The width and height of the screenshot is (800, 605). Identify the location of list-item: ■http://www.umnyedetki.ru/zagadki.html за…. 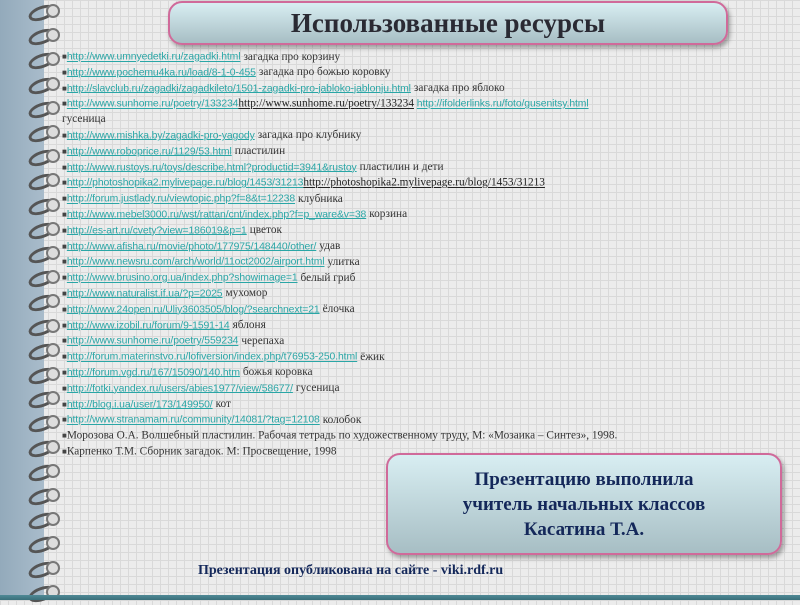
(429, 57).